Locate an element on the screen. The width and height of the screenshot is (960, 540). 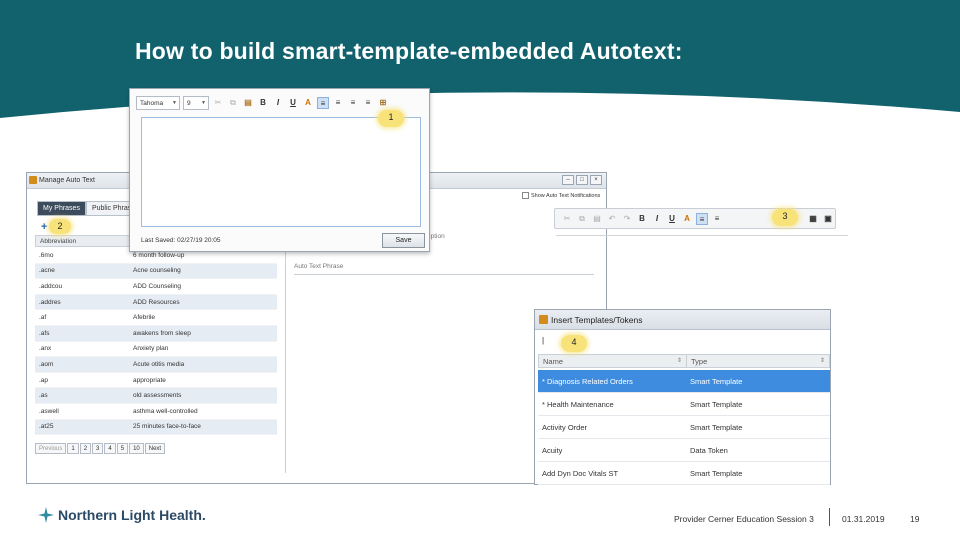
template-name: * Diagnosis Related Orders is located at coordinates (587, 381).